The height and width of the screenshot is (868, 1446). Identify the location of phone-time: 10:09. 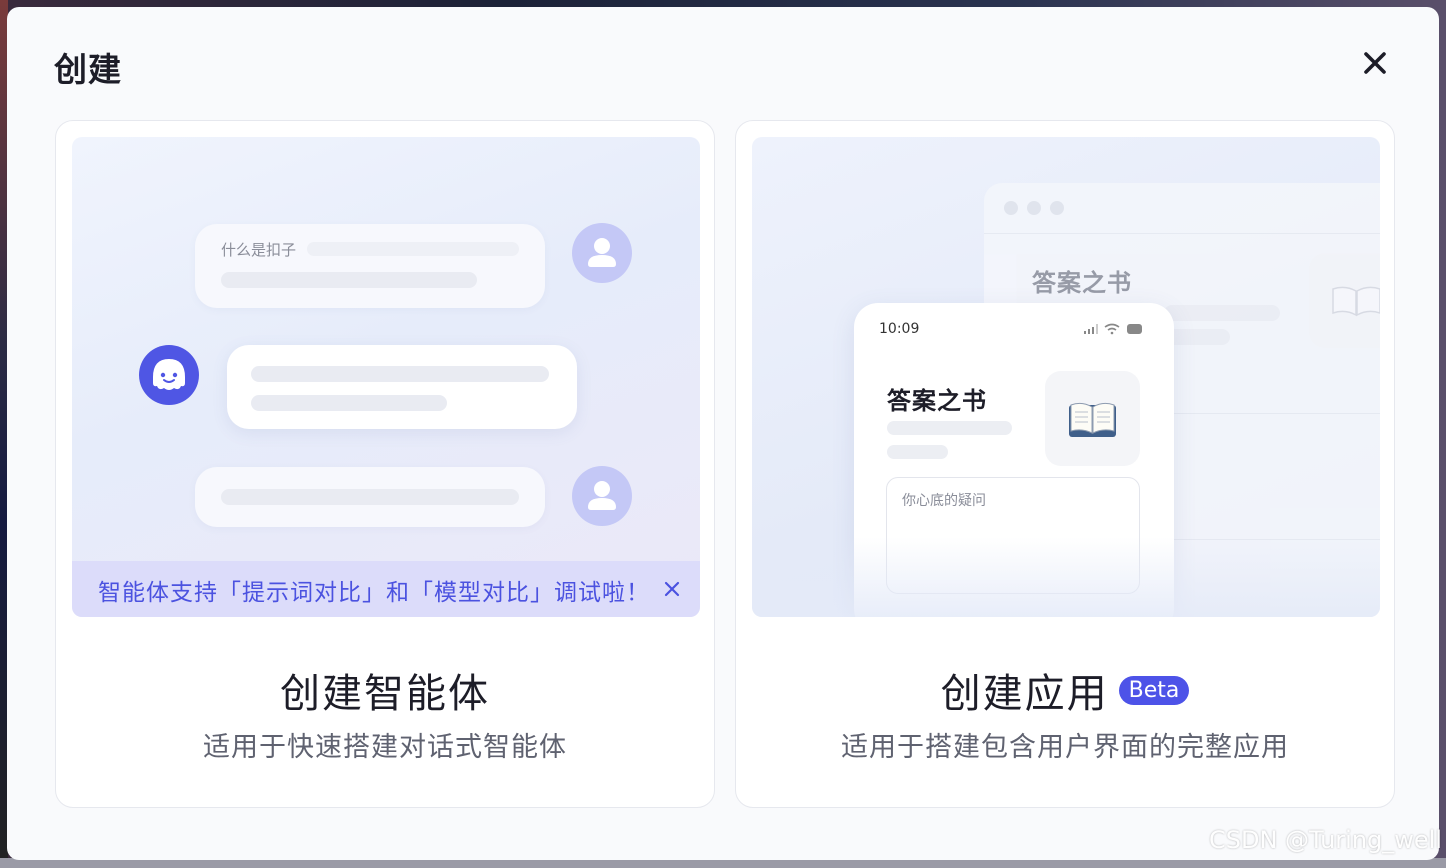
(899, 329).